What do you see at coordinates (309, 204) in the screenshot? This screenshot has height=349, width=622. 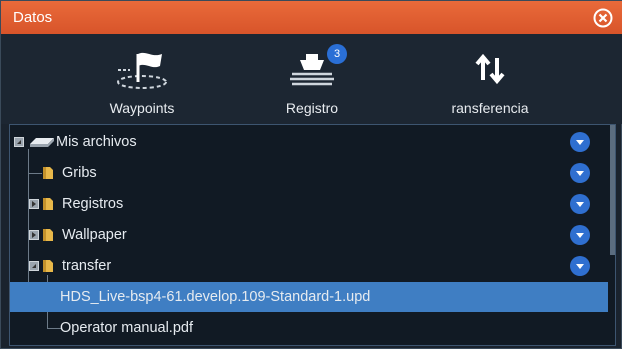 I see `tree-item-registros: Registros` at bounding box center [309, 204].